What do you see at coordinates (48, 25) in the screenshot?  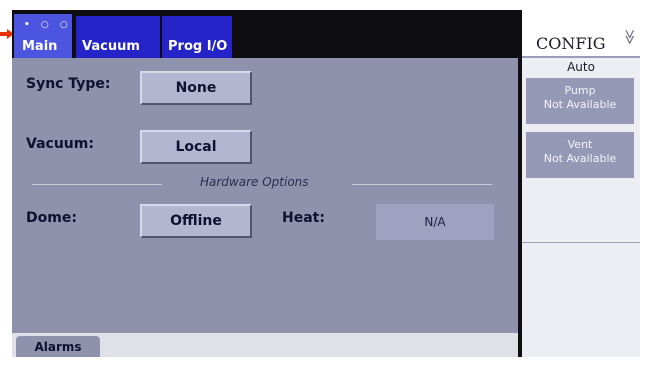 I see `page-indicator-dots: • ○ ○` at bounding box center [48, 25].